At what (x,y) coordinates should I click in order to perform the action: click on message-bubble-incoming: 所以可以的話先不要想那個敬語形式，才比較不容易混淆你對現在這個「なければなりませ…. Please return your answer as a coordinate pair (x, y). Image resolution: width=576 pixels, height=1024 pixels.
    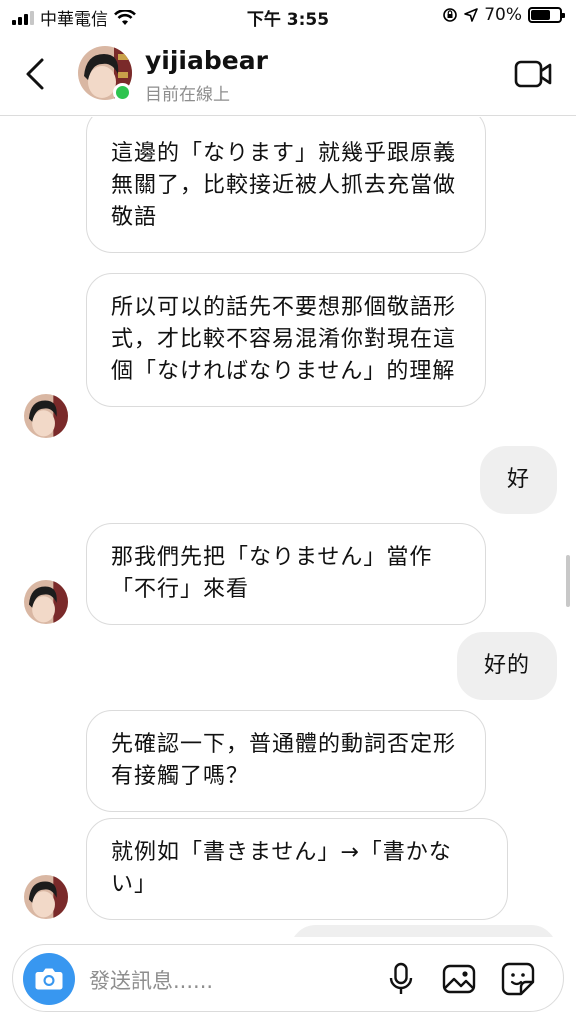
    Looking at the image, I should click on (286, 340).